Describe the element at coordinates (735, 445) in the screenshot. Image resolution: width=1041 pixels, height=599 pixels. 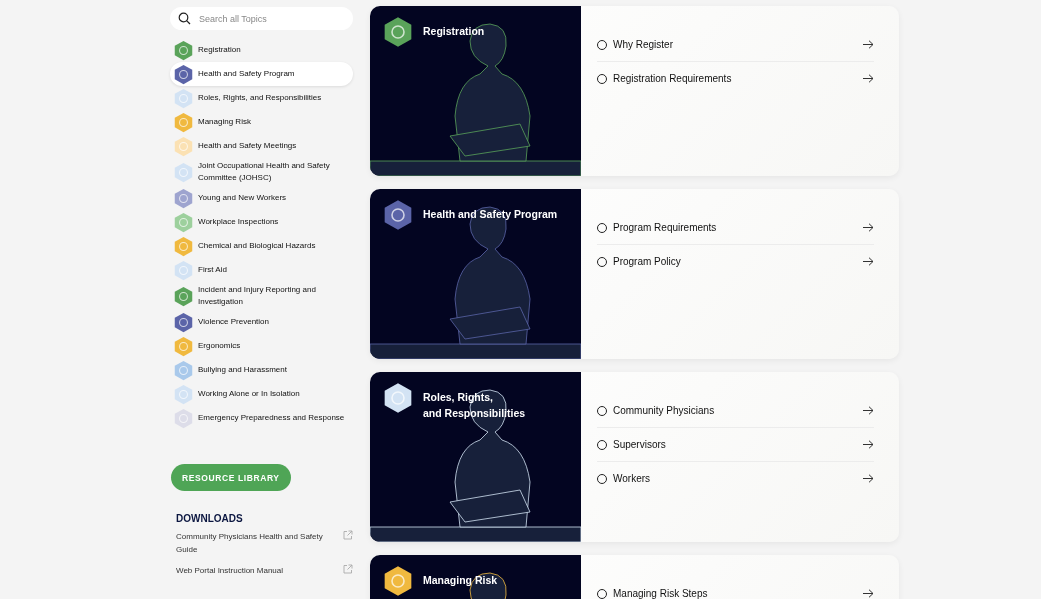
I see `topic-link: Supervisors` at that location.